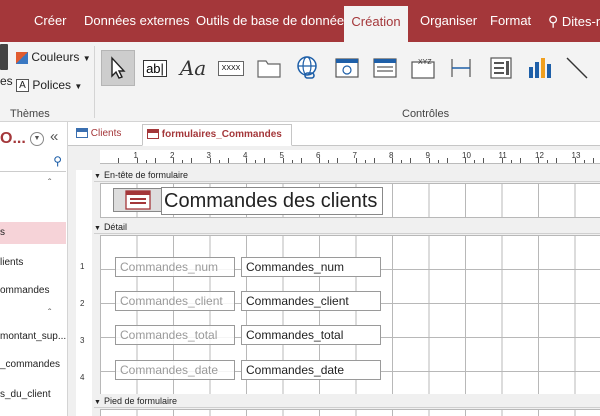 The width and height of the screenshot is (600, 416). What do you see at coordinates (137, 21) in the screenshot?
I see `tab-external-data: Données externes` at bounding box center [137, 21].